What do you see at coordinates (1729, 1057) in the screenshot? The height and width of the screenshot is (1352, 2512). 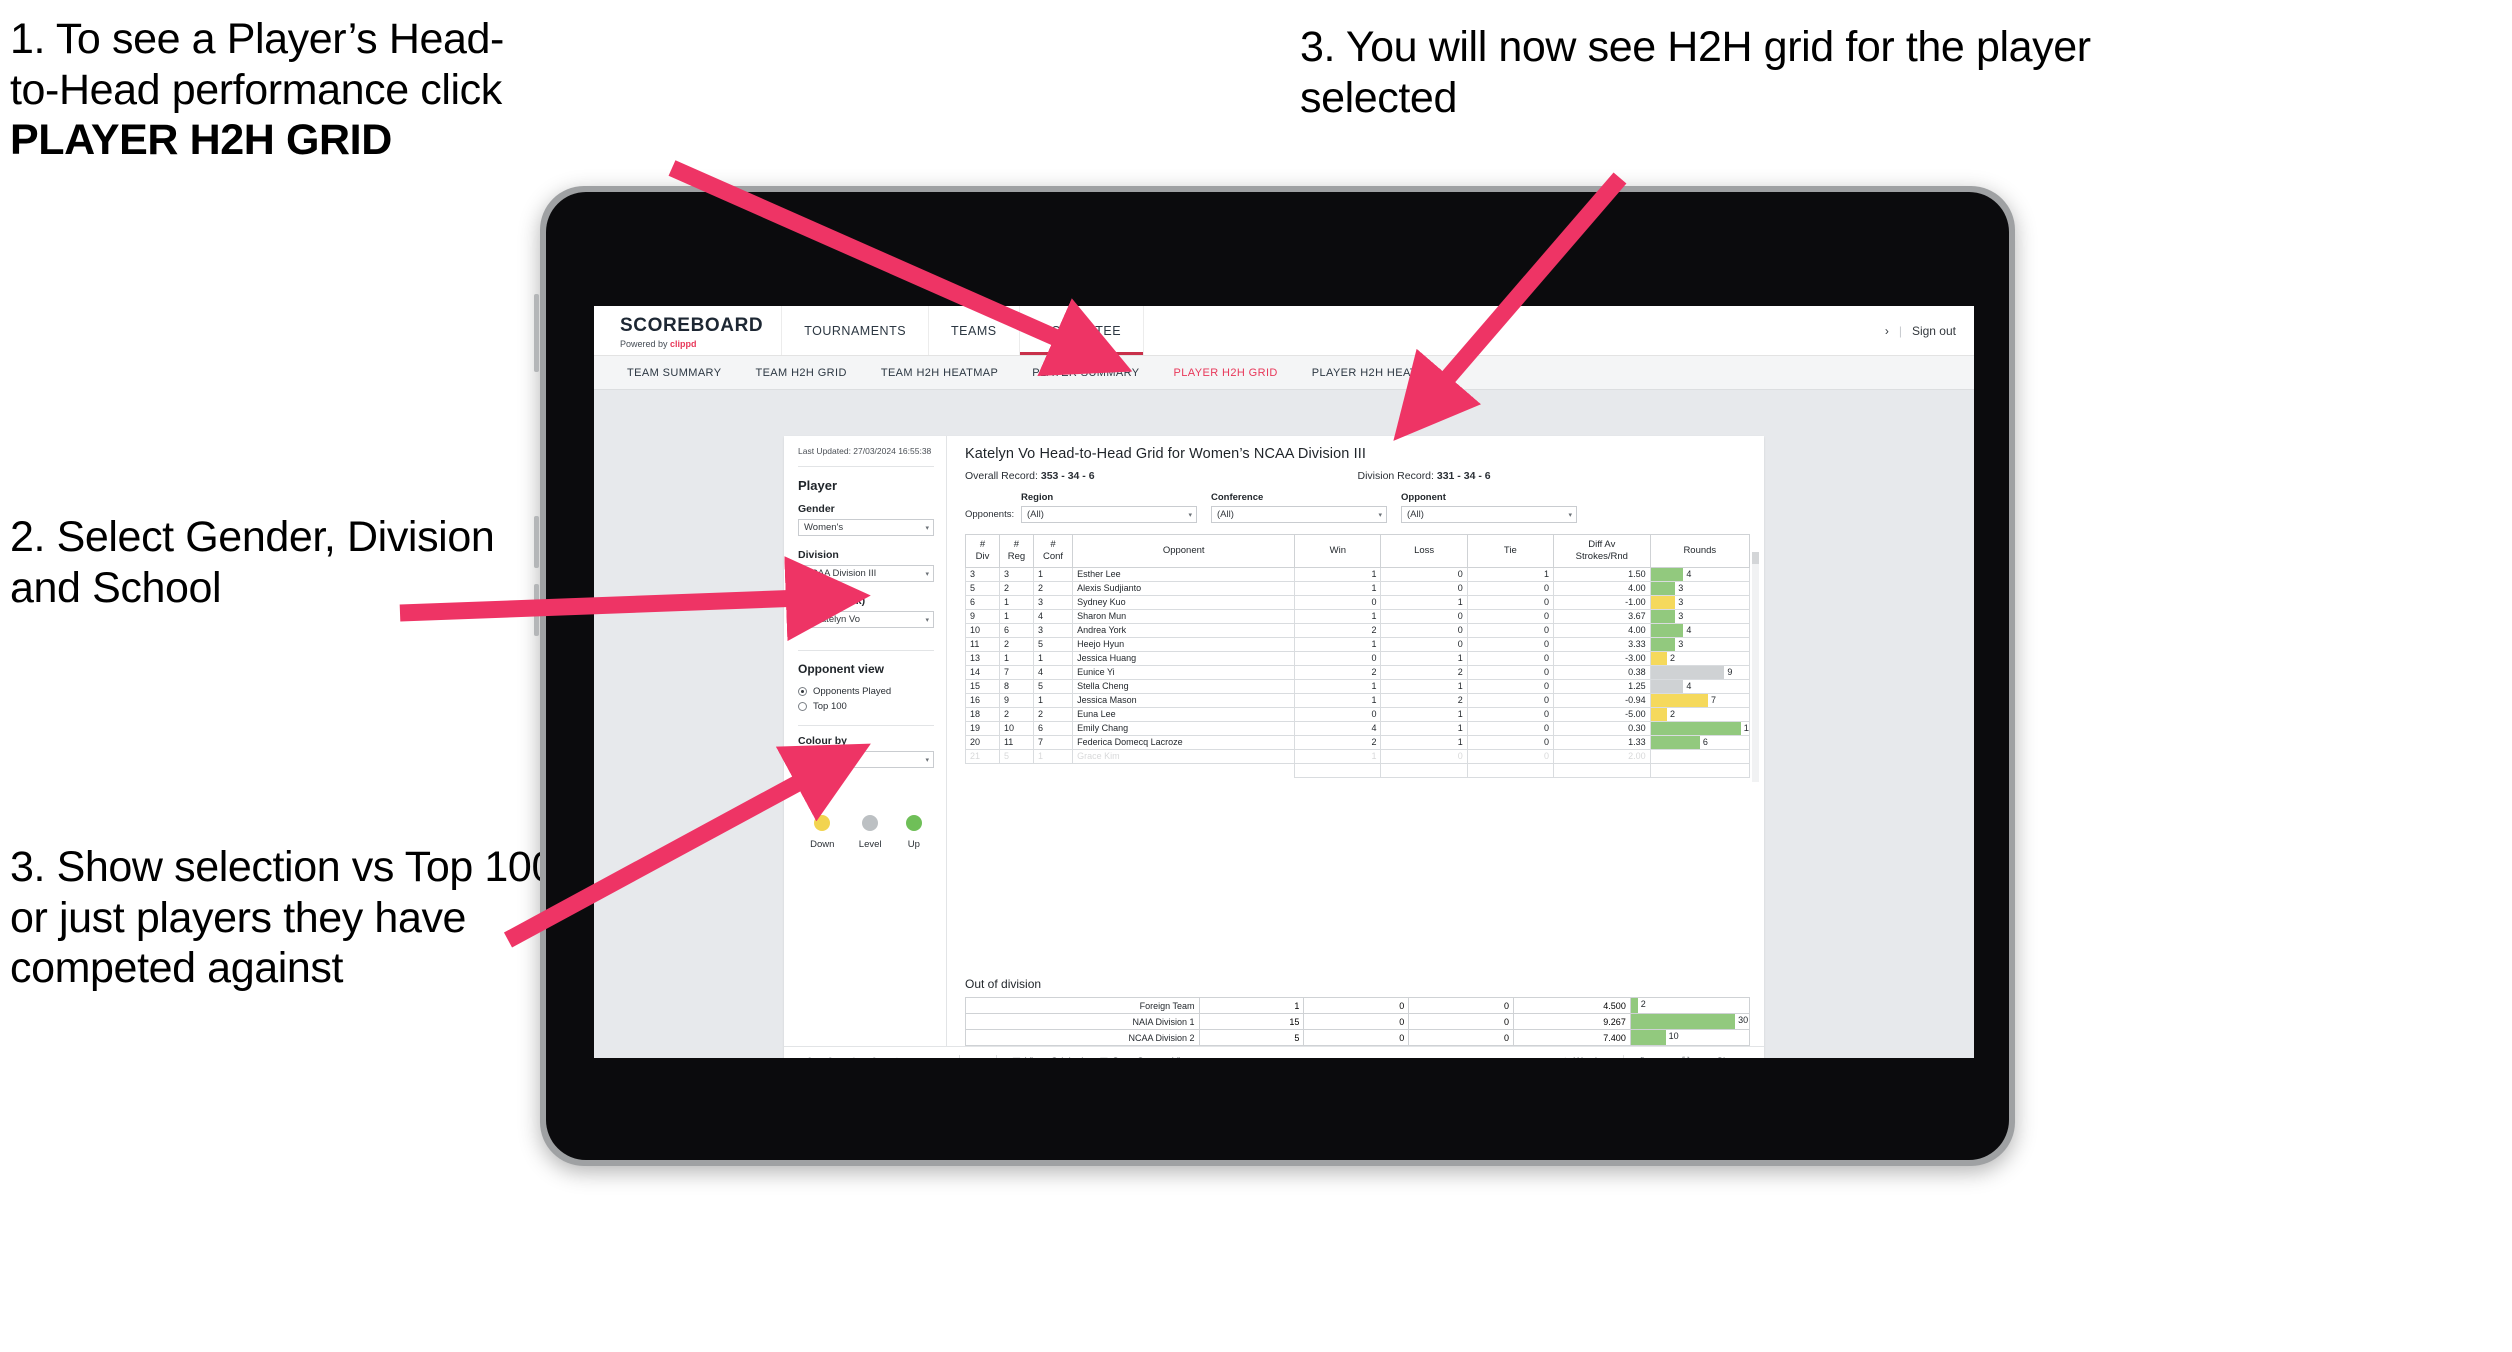 I see `share-label: Share` at bounding box center [1729, 1057].